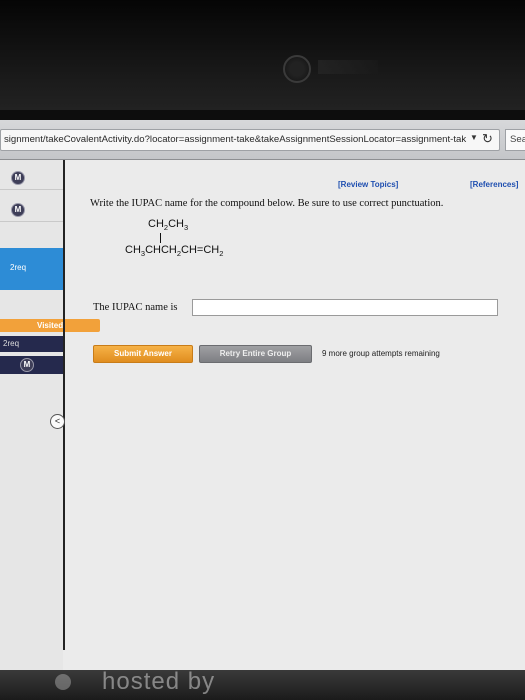 Image resolution: width=525 pixels, height=700 pixels. What do you see at coordinates (31, 178) in the screenshot?
I see `sidebar-item-m1: M` at bounding box center [31, 178].